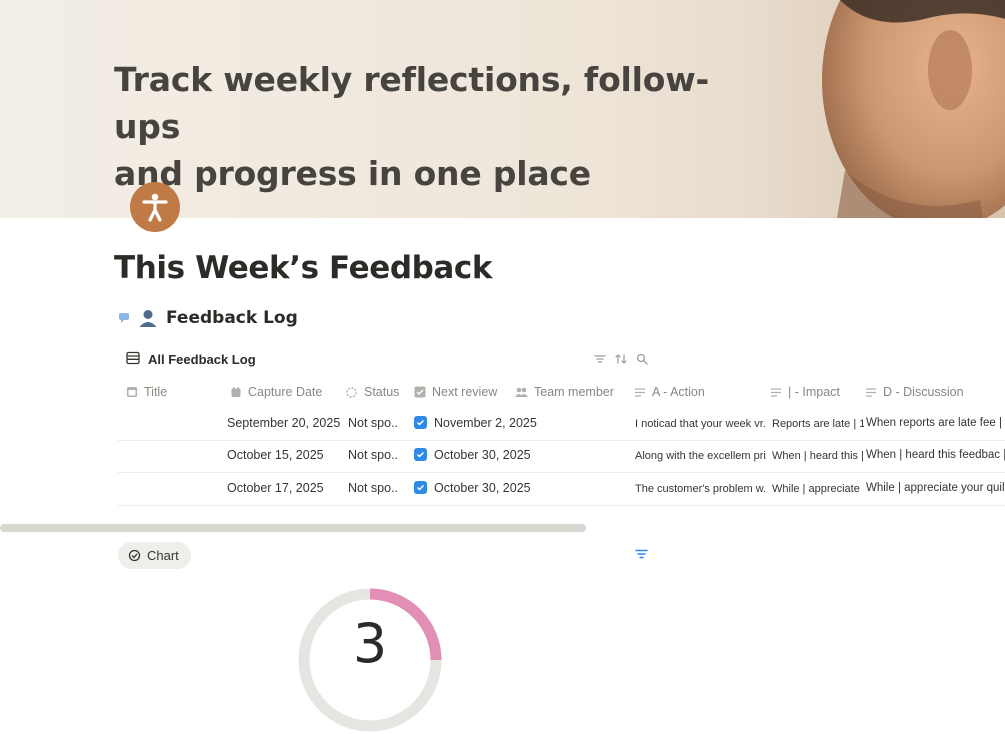  I want to click on cover-photo-person, so click(913, 109).